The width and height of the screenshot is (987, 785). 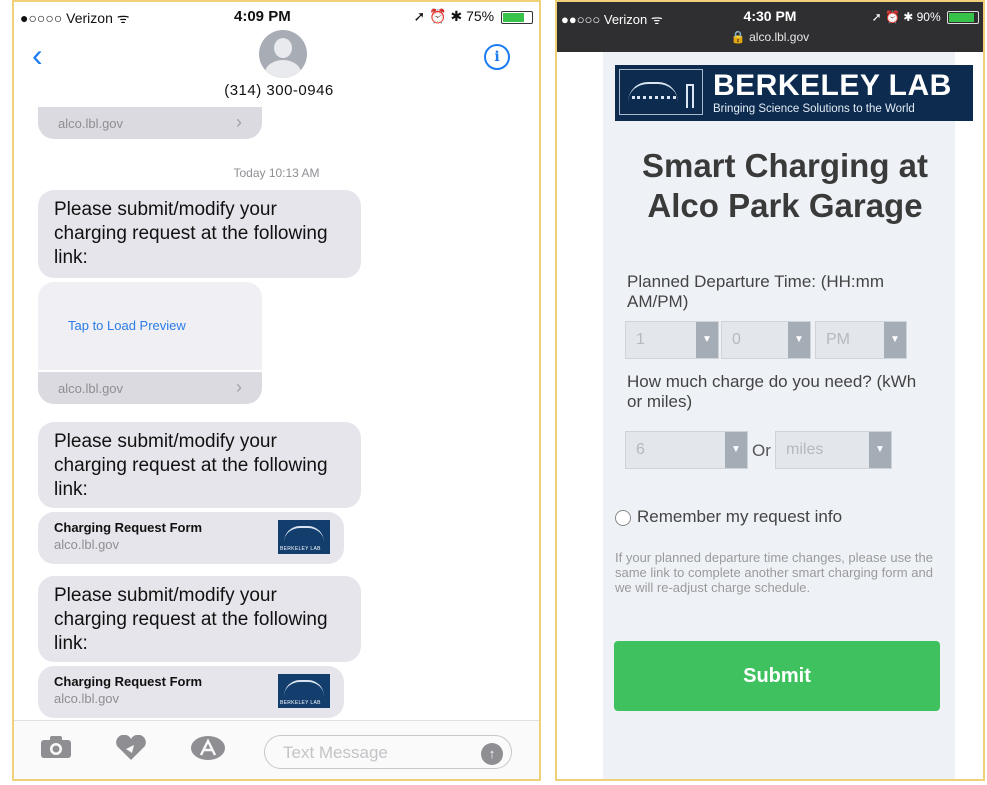 What do you see at coordinates (640, 339) in the screenshot?
I see `hour-value: 1` at bounding box center [640, 339].